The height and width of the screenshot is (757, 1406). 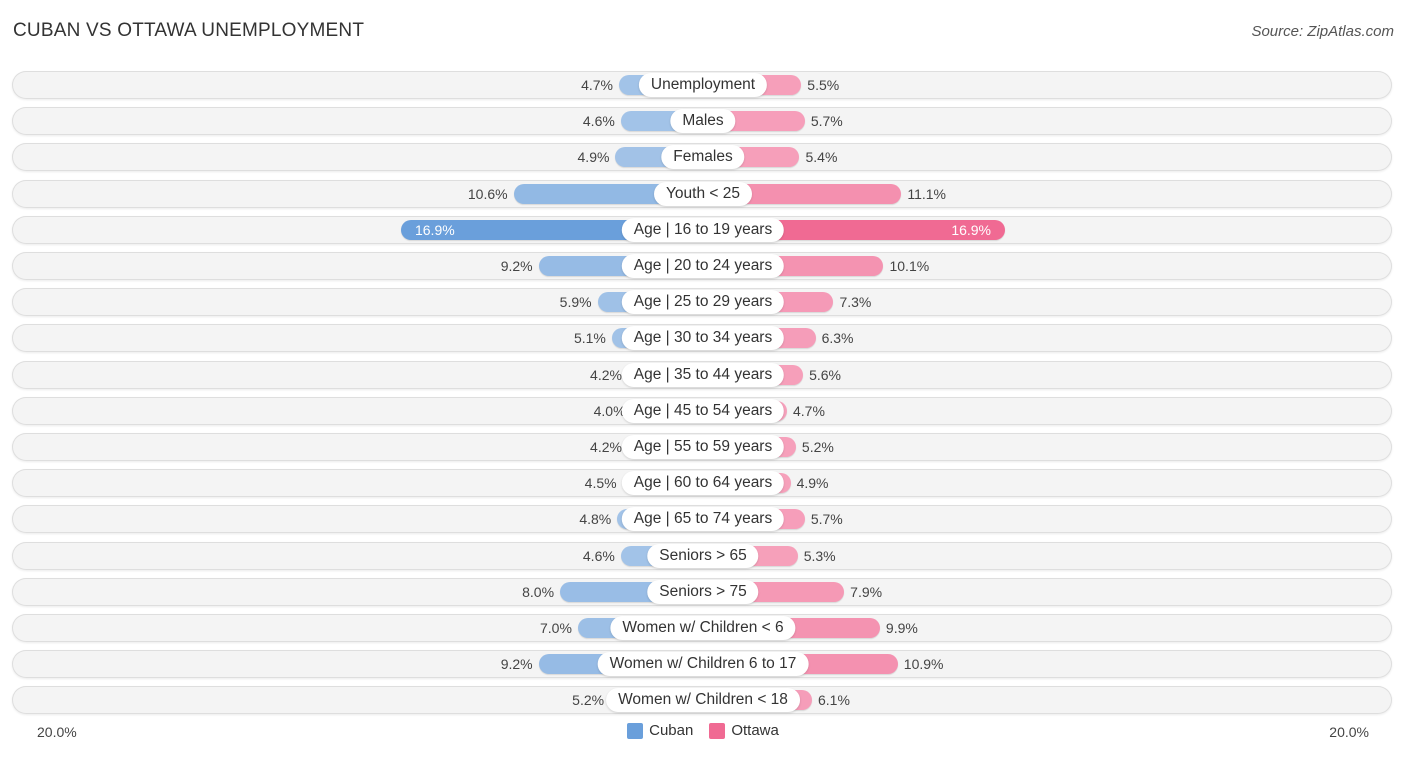 What do you see at coordinates (703, 229) in the screenshot?
I see `category-label: Age | 16 to 19 years` at bounding box center [703, 229].